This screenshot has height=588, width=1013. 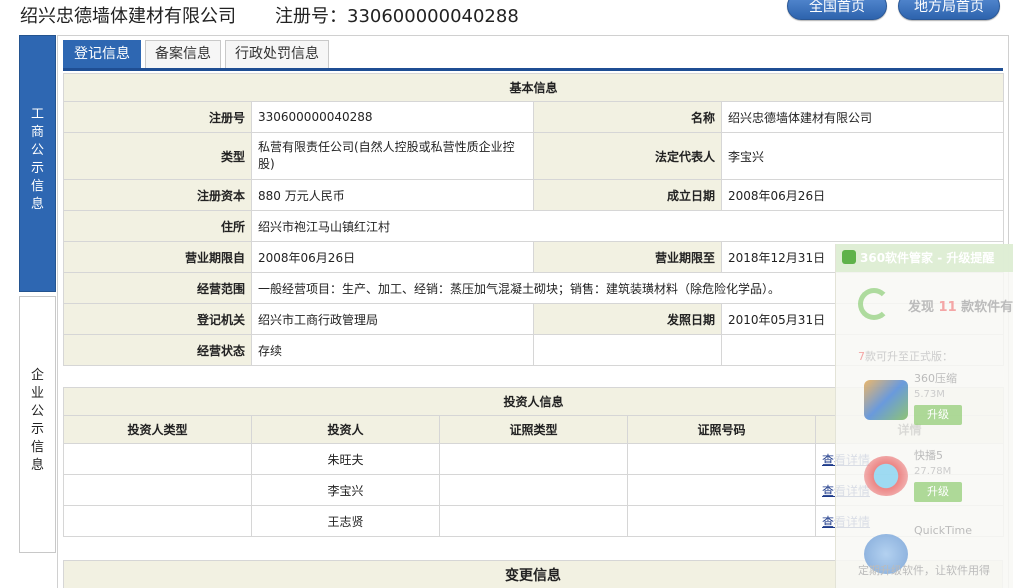 I want to click on col-cert-no: 证照号码, so click(x=721, y=429).